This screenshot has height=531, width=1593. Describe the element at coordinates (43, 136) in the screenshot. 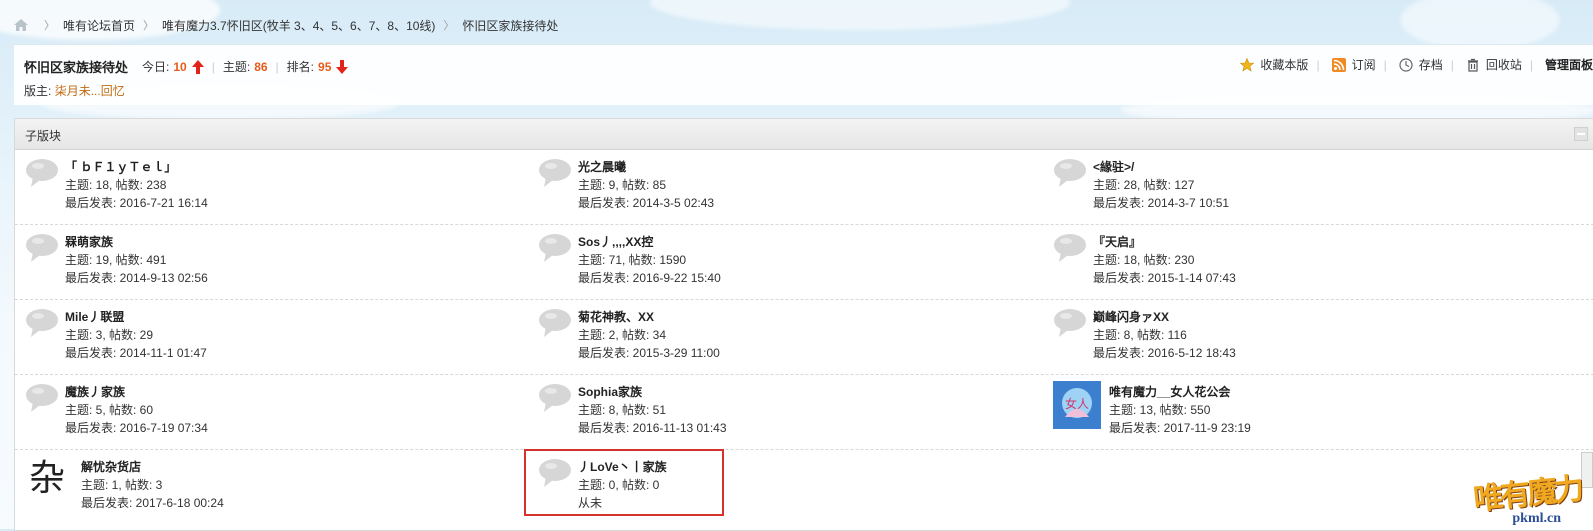

I see `subforum-panel-title: 子版块` at that location.